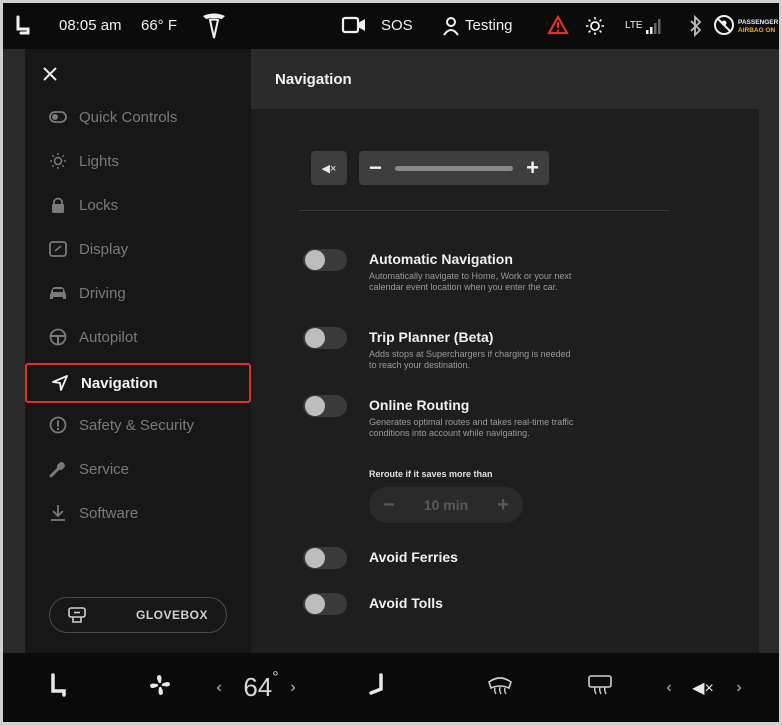 The width and height of the screenshot is (782, 725). I want to click on close-button, so click(50, 74).